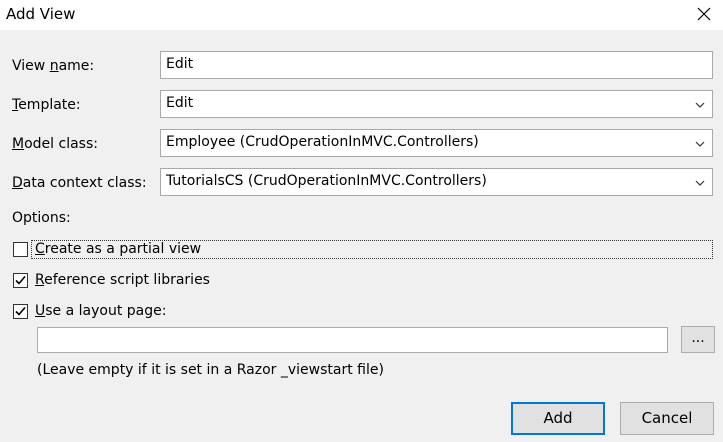 Image resolution: width=723 pixels, height=442 pixels. What do you see at coordinates (558, 418) in the screenshot?
I see `add-button: Add` at bounding box center [558, 418].